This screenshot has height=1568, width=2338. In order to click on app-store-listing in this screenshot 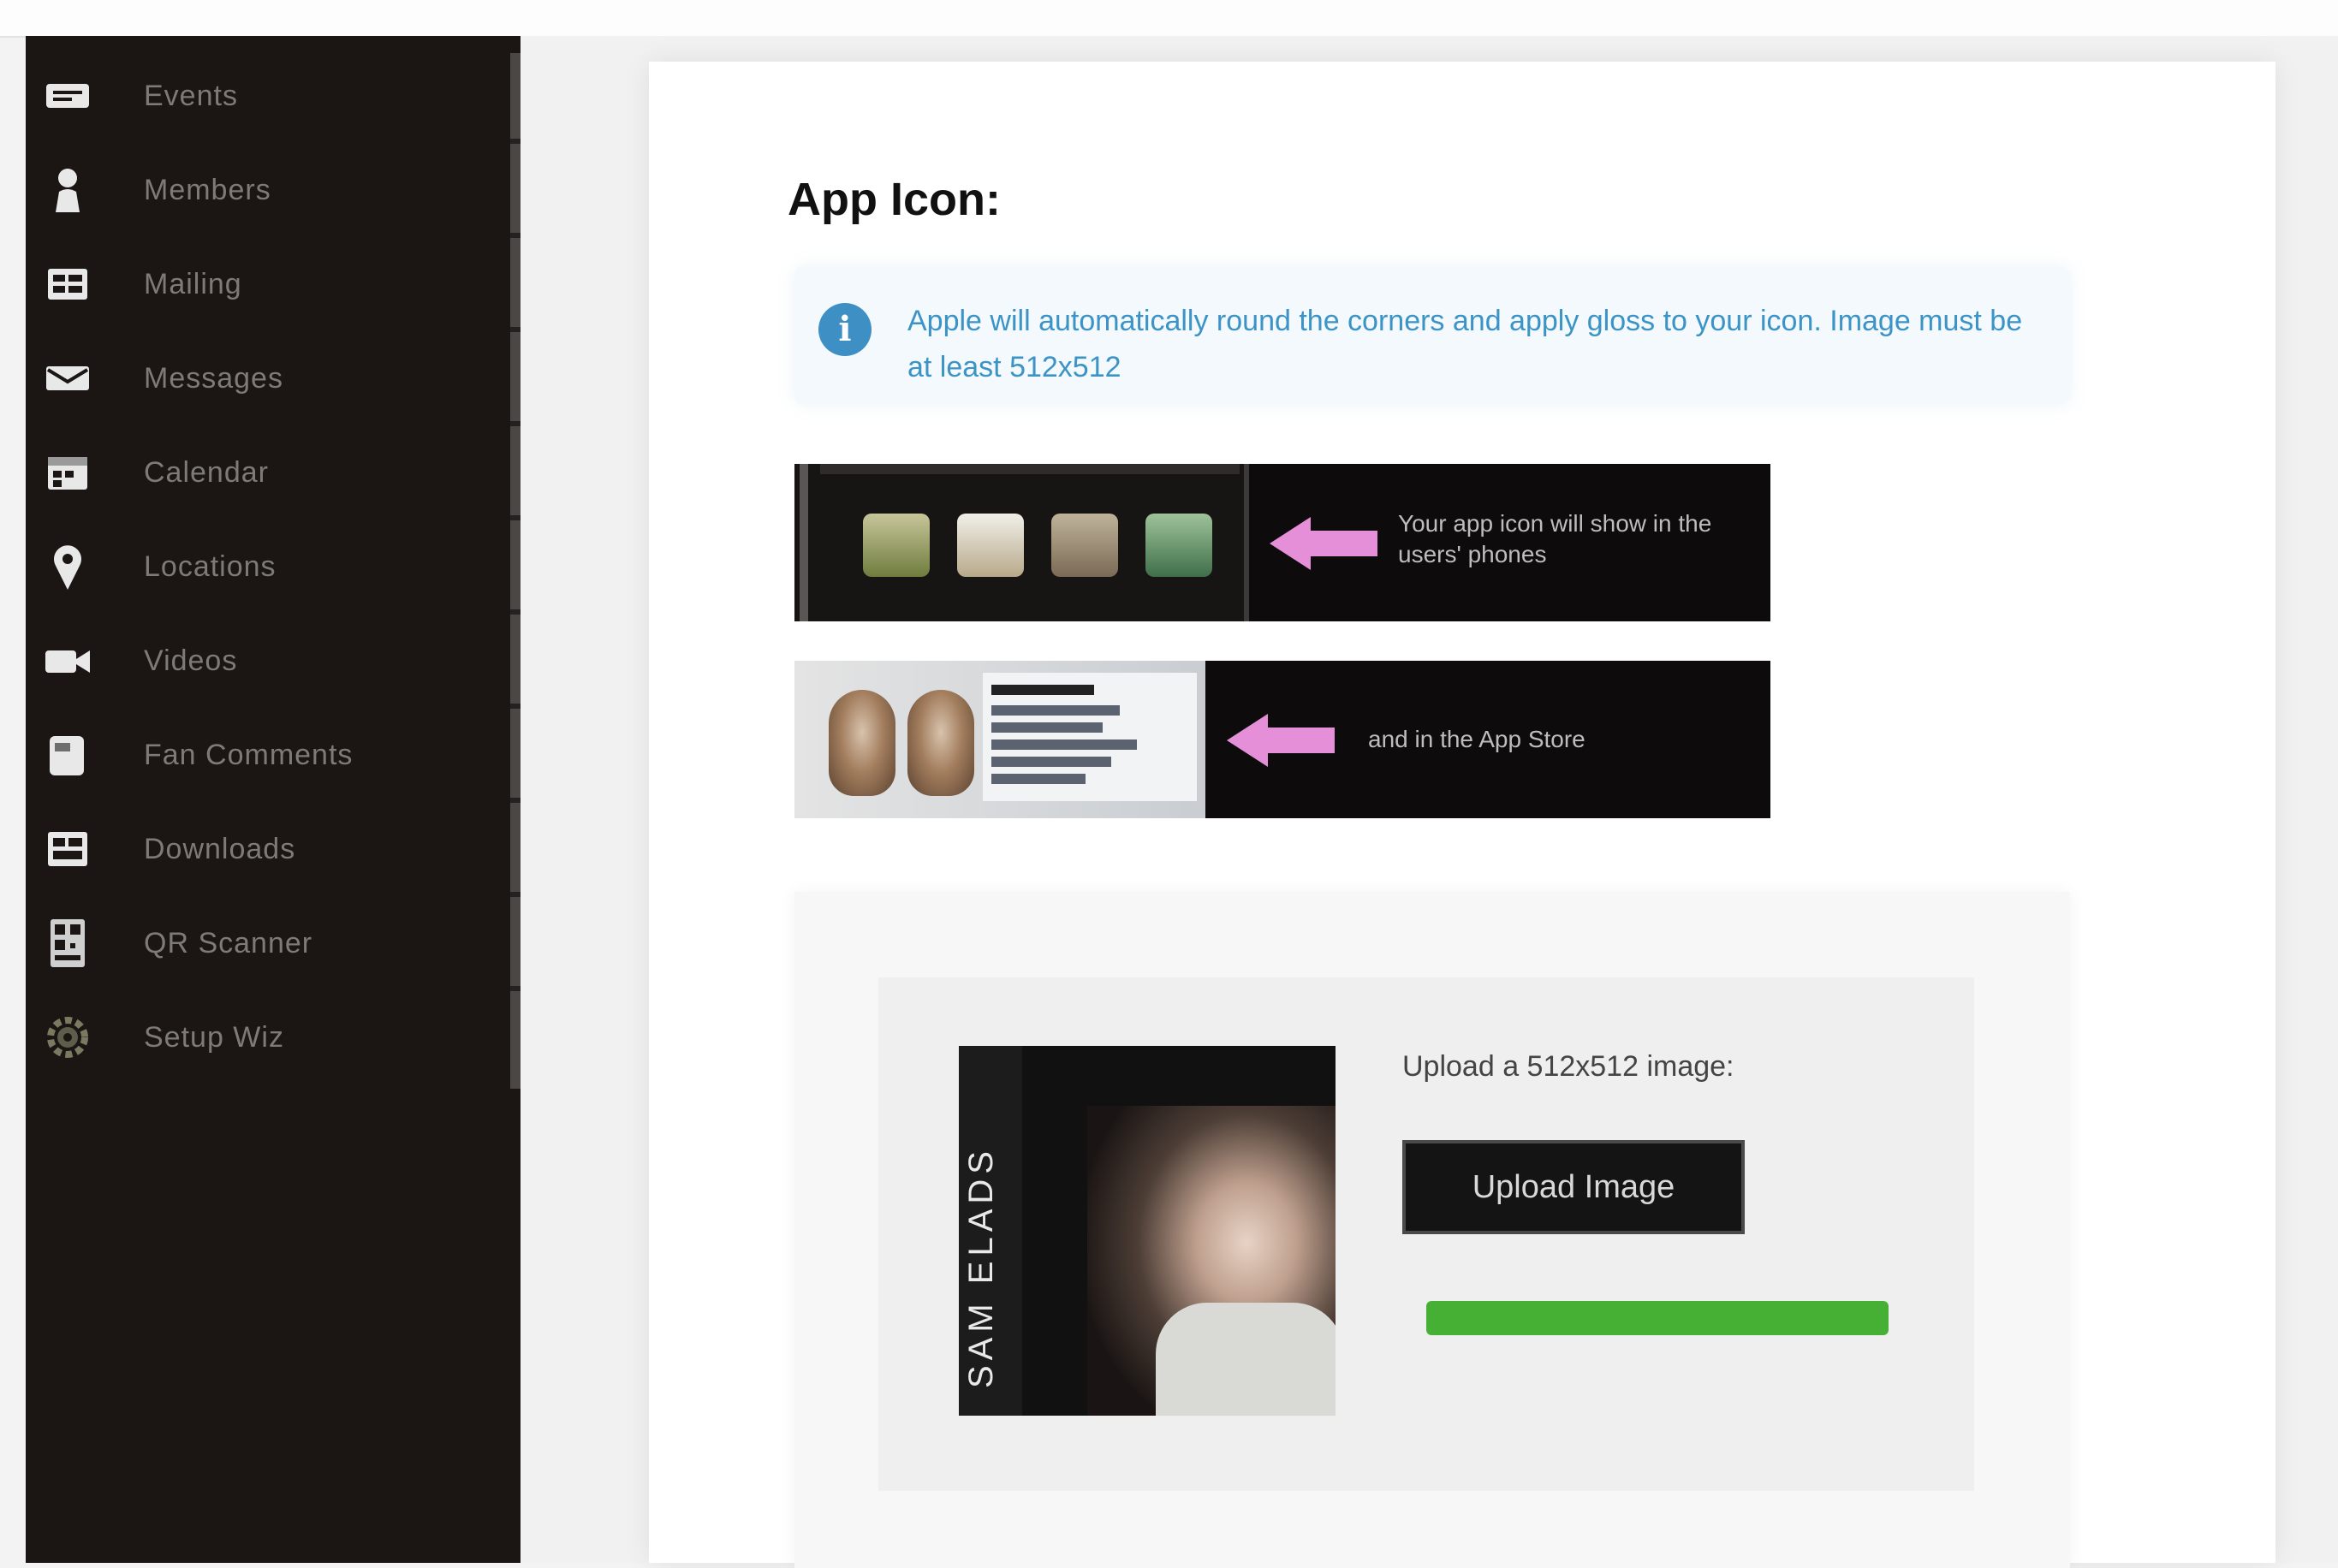, I will do `click(1090, 737)`.